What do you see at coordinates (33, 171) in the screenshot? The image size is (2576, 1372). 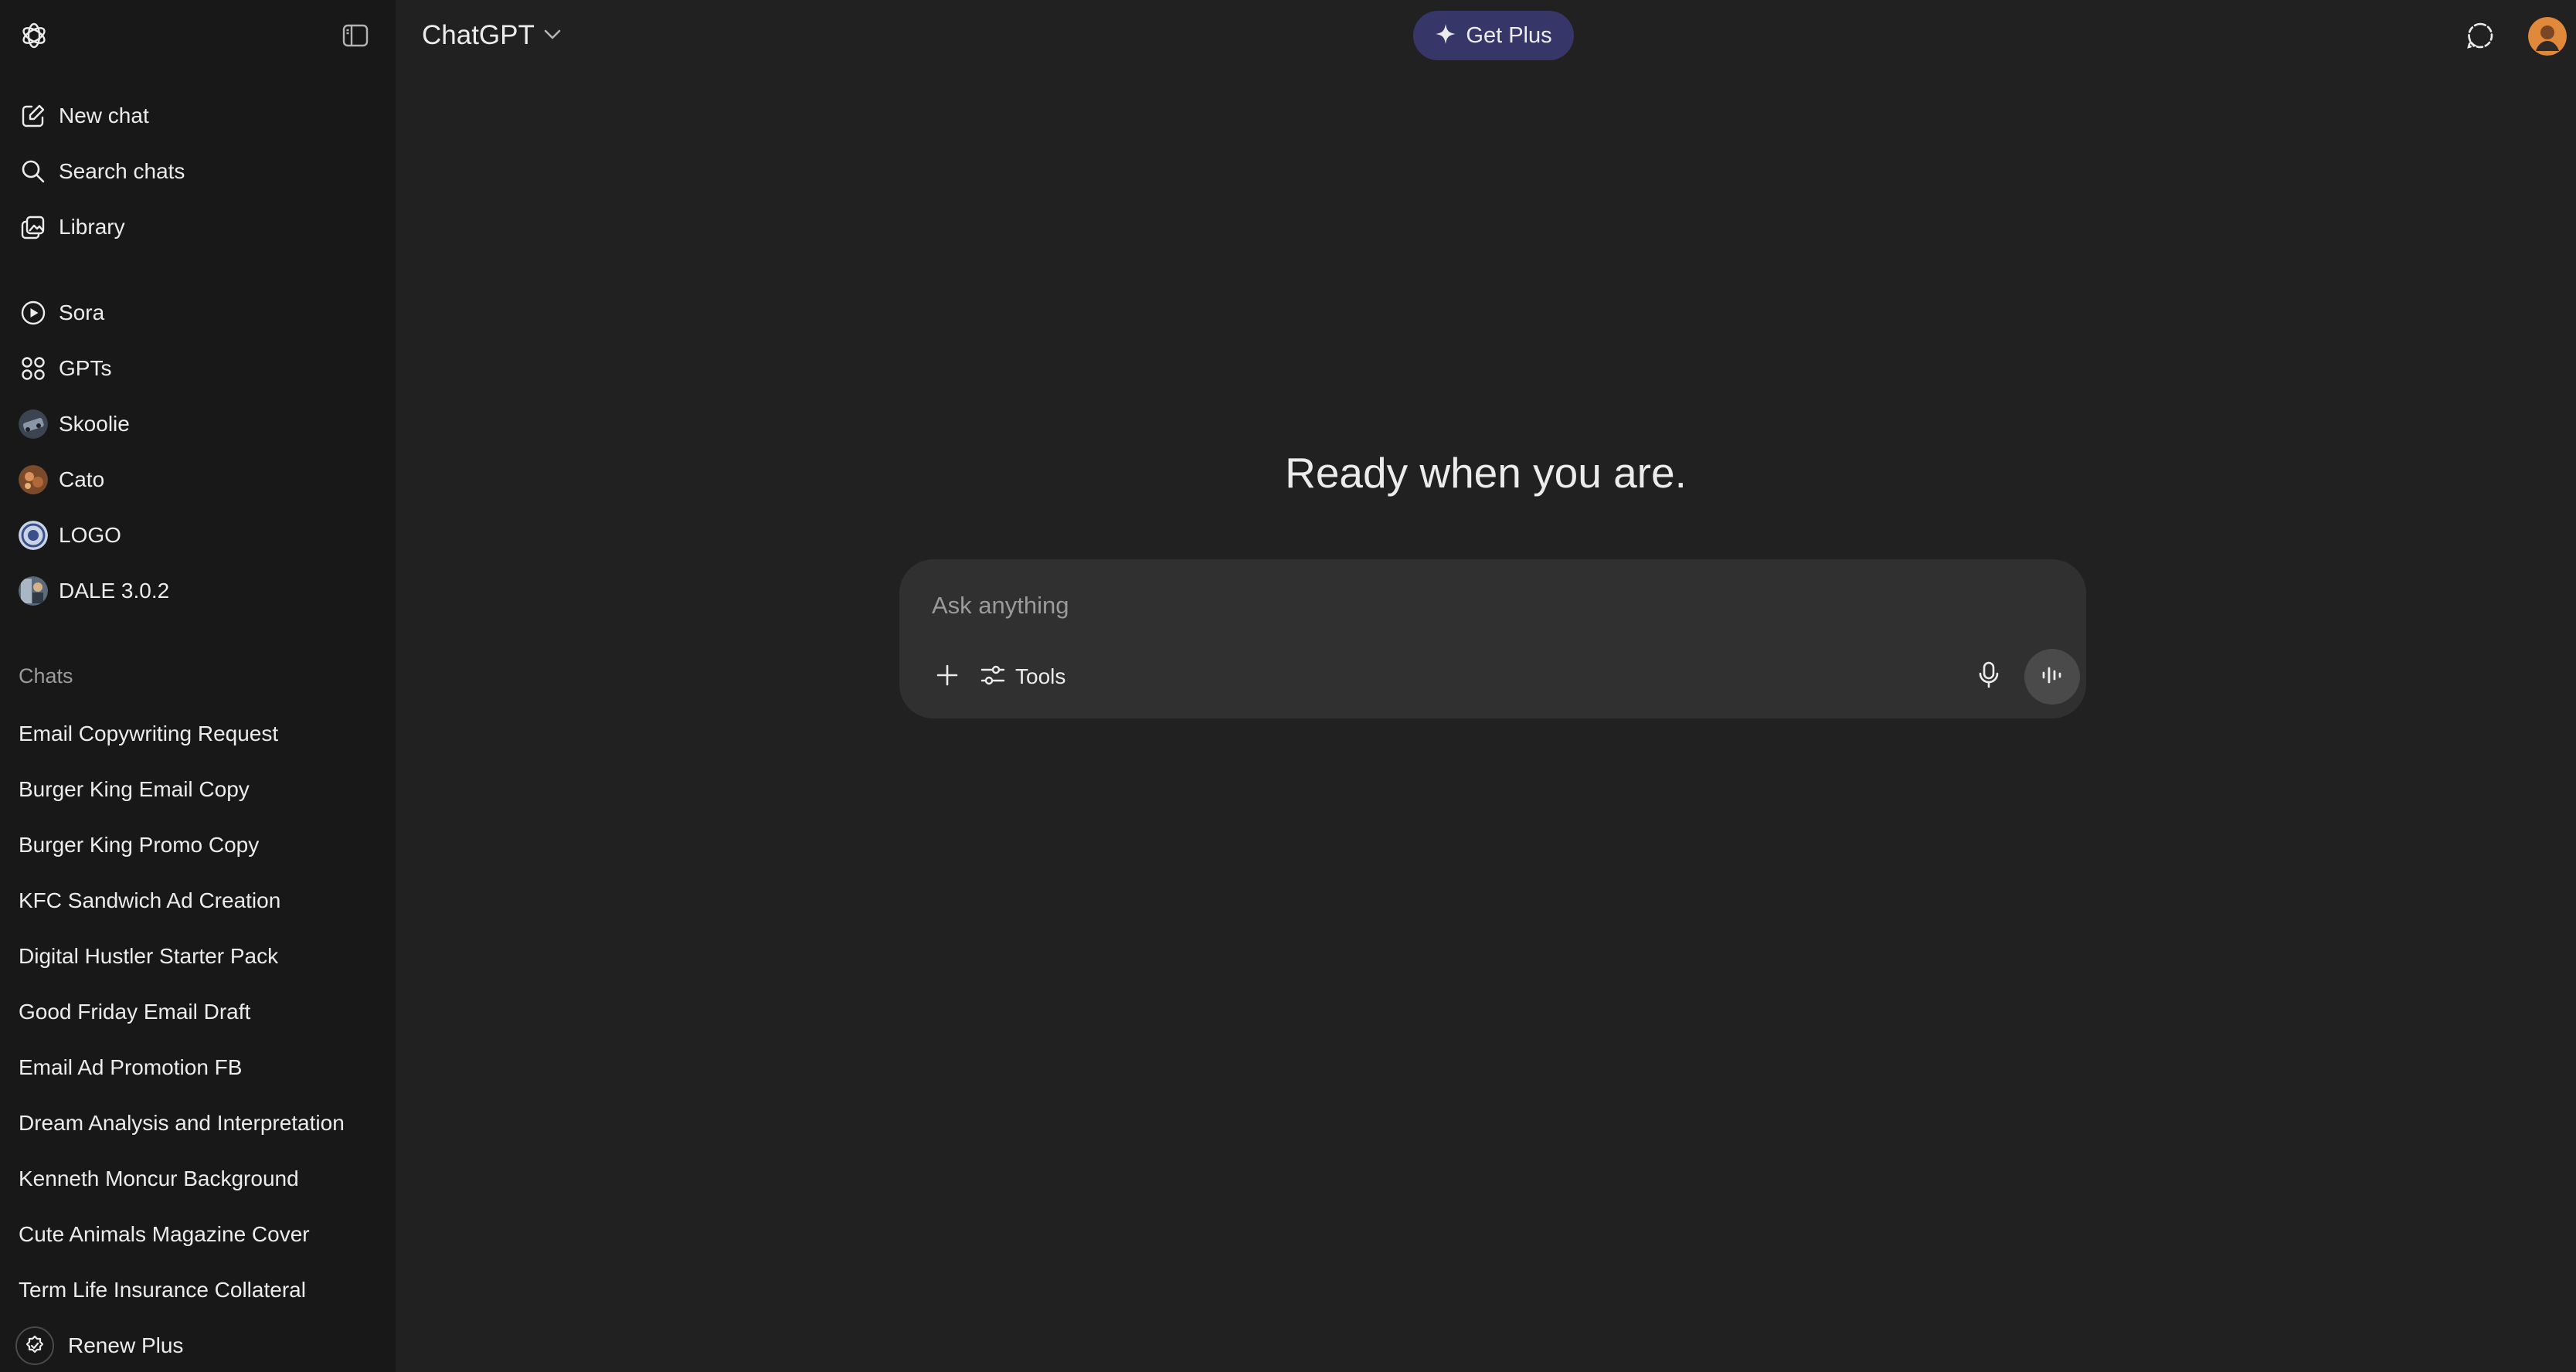 I see `search-icon` at bounding box center [33, 171].